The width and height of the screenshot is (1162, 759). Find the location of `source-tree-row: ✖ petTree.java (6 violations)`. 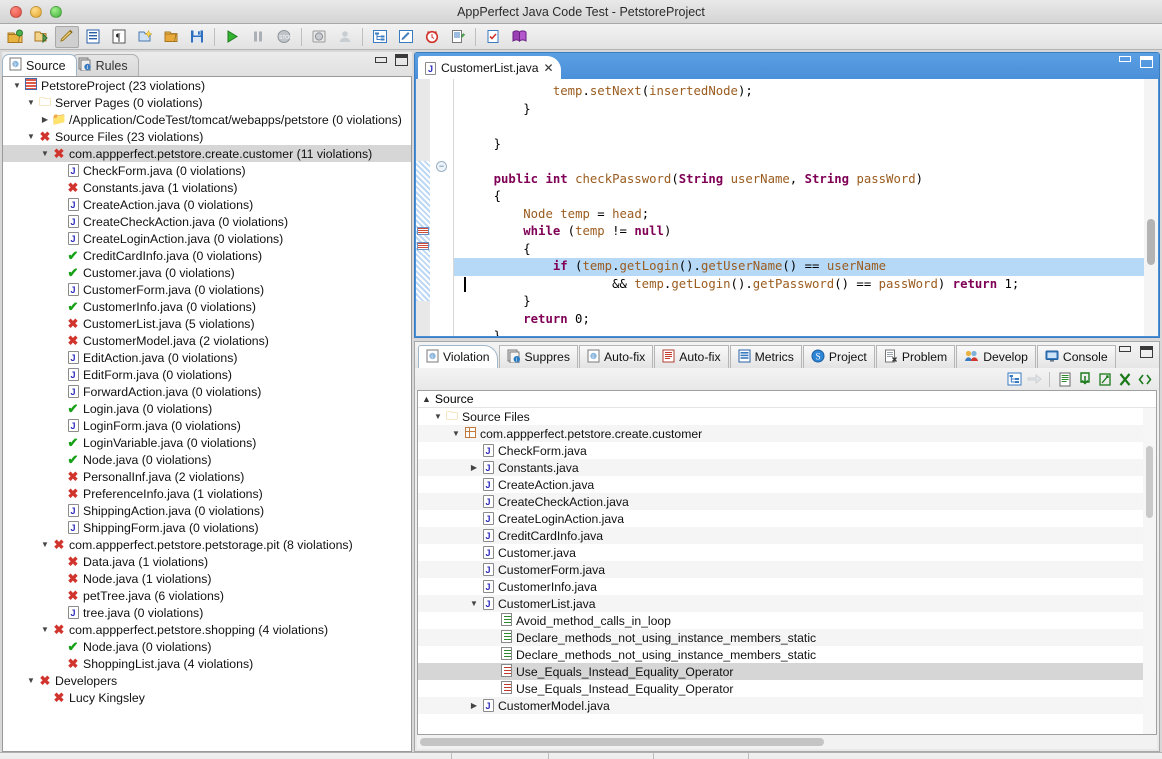

source-tree-row: ✖ petTree.java (6 violations) is located at coordinates (207, 595).